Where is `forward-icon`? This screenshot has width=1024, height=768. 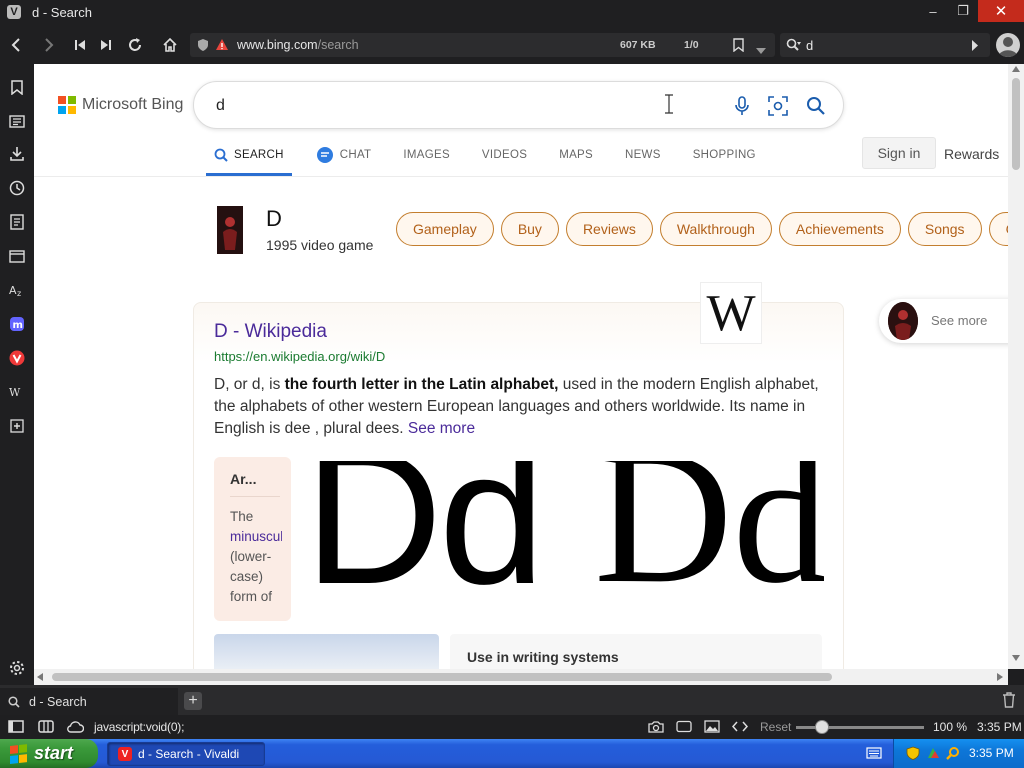
forward-icon is located at coordinates (49, 45).